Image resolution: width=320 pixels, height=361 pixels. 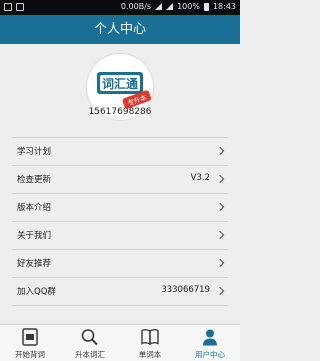 I want to click on clock: 18:43, so click(x=224, y=6).